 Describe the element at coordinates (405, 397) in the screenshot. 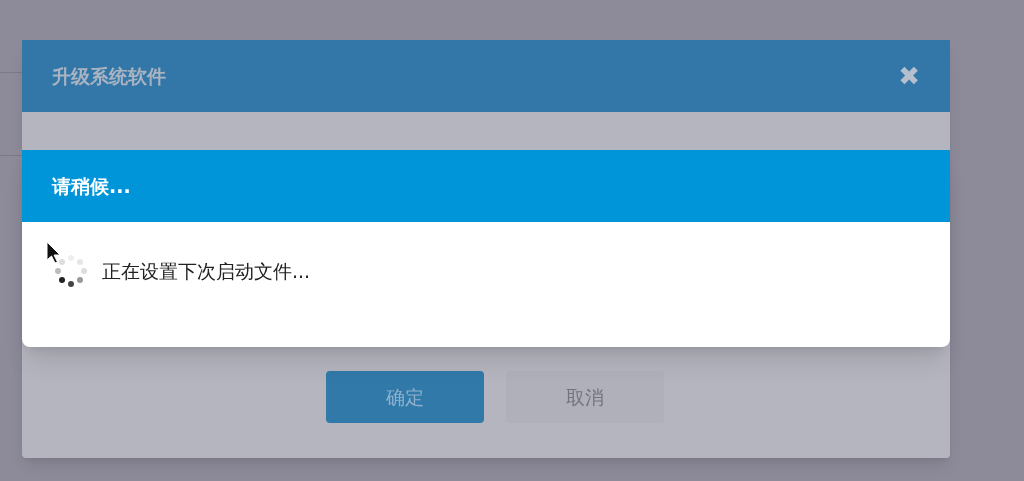

I see `confirm-button: 确定` at that location.